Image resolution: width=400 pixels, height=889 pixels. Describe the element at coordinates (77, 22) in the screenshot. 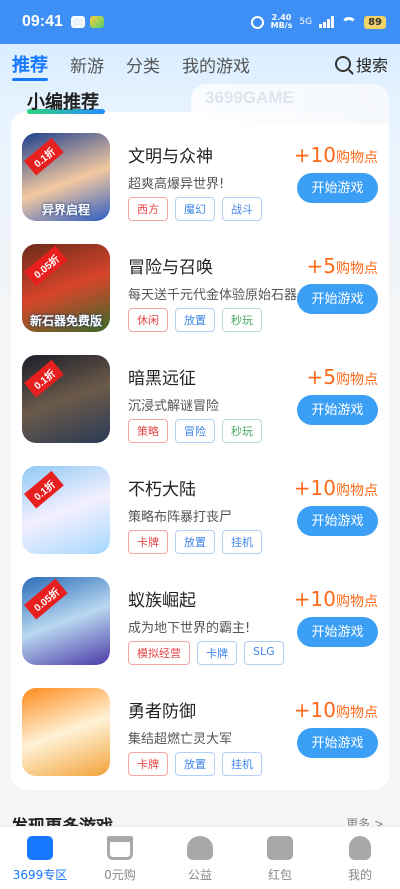

I see `notification-app-icon` at that location.